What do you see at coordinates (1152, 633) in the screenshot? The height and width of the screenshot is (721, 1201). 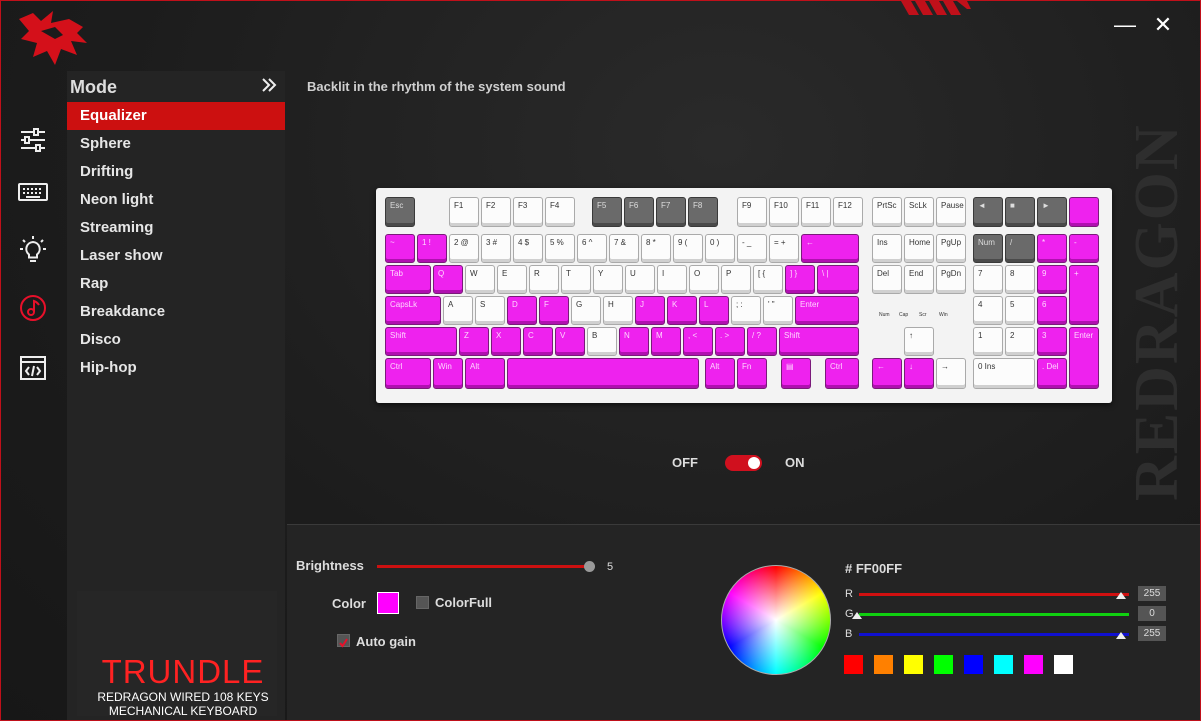 I see `b-value: 255` at bounding box center [1152, 633].